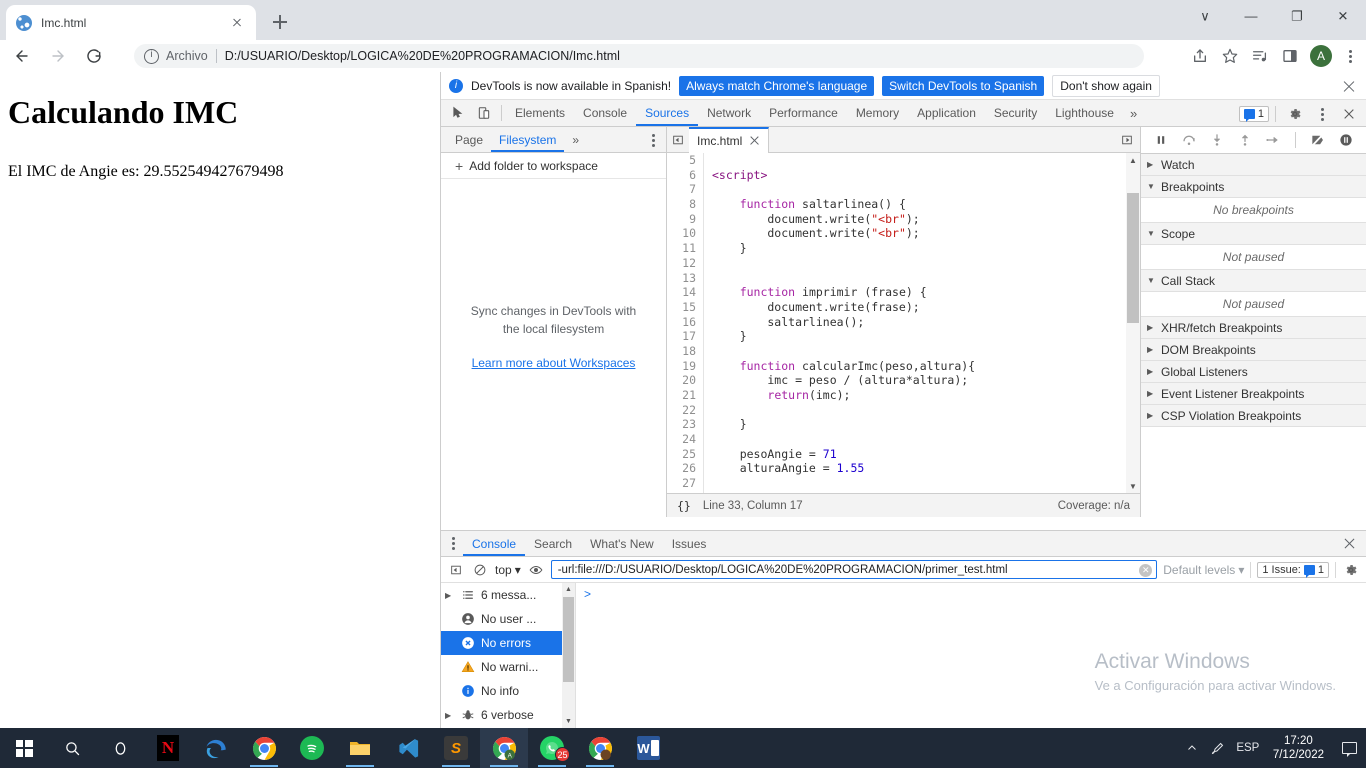  What do you see at coordinates (1253, 328) in the screenshot?
I see `section-xhr-breakpoints: ▶ XHR/fetch Breakpoints` at bounding box center [1253, 328].